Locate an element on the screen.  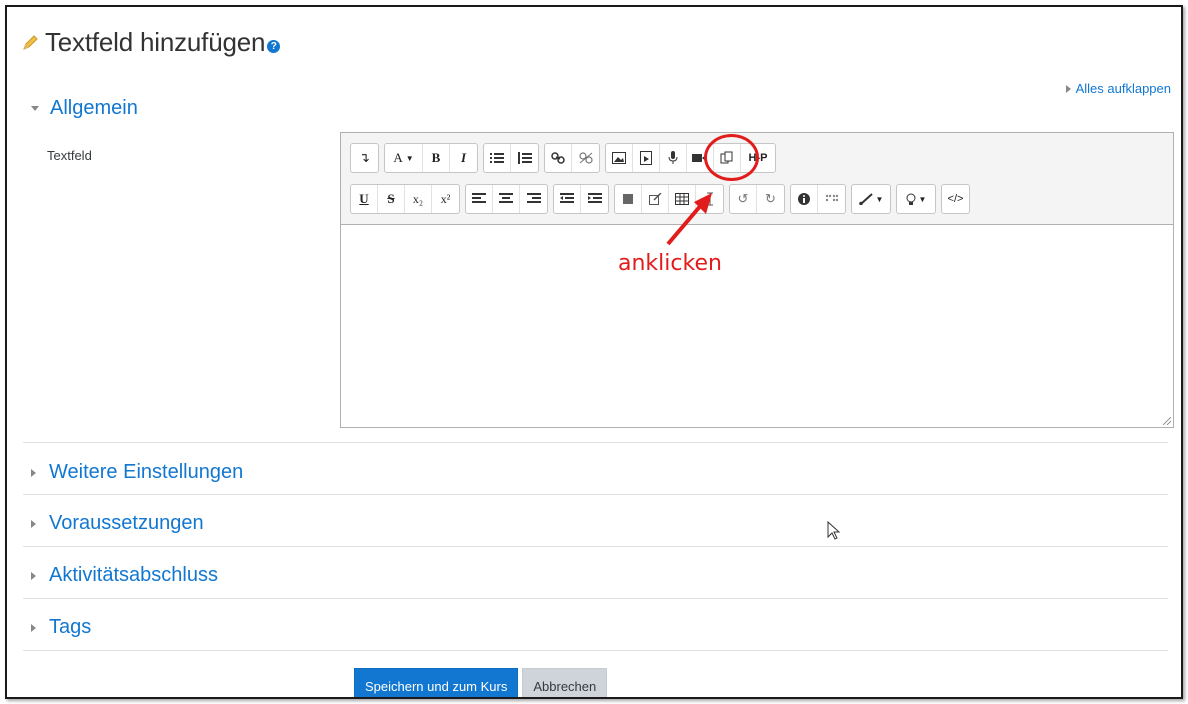
align-left-icon is located at coordinates (479, 198).